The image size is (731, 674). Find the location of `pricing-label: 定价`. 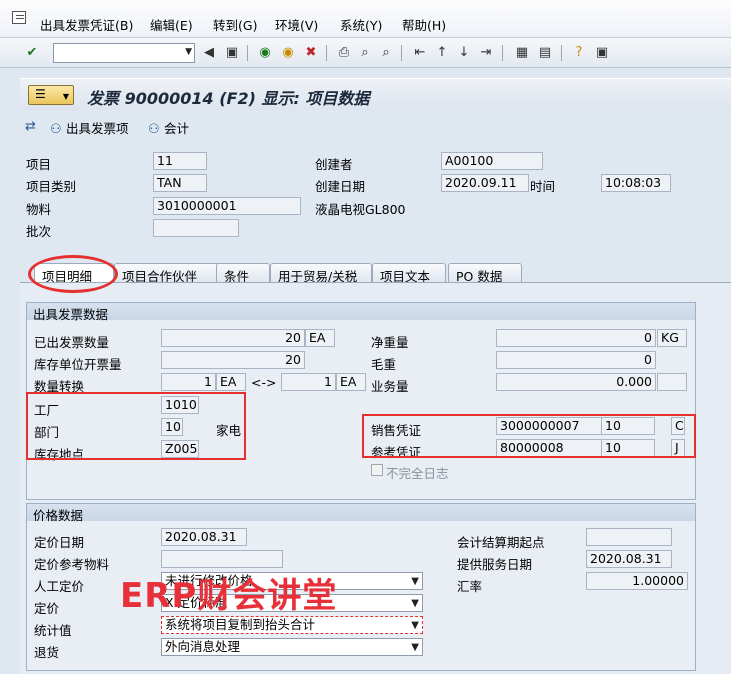

pricing-label: 定价 is located at coordinates (47, 608).